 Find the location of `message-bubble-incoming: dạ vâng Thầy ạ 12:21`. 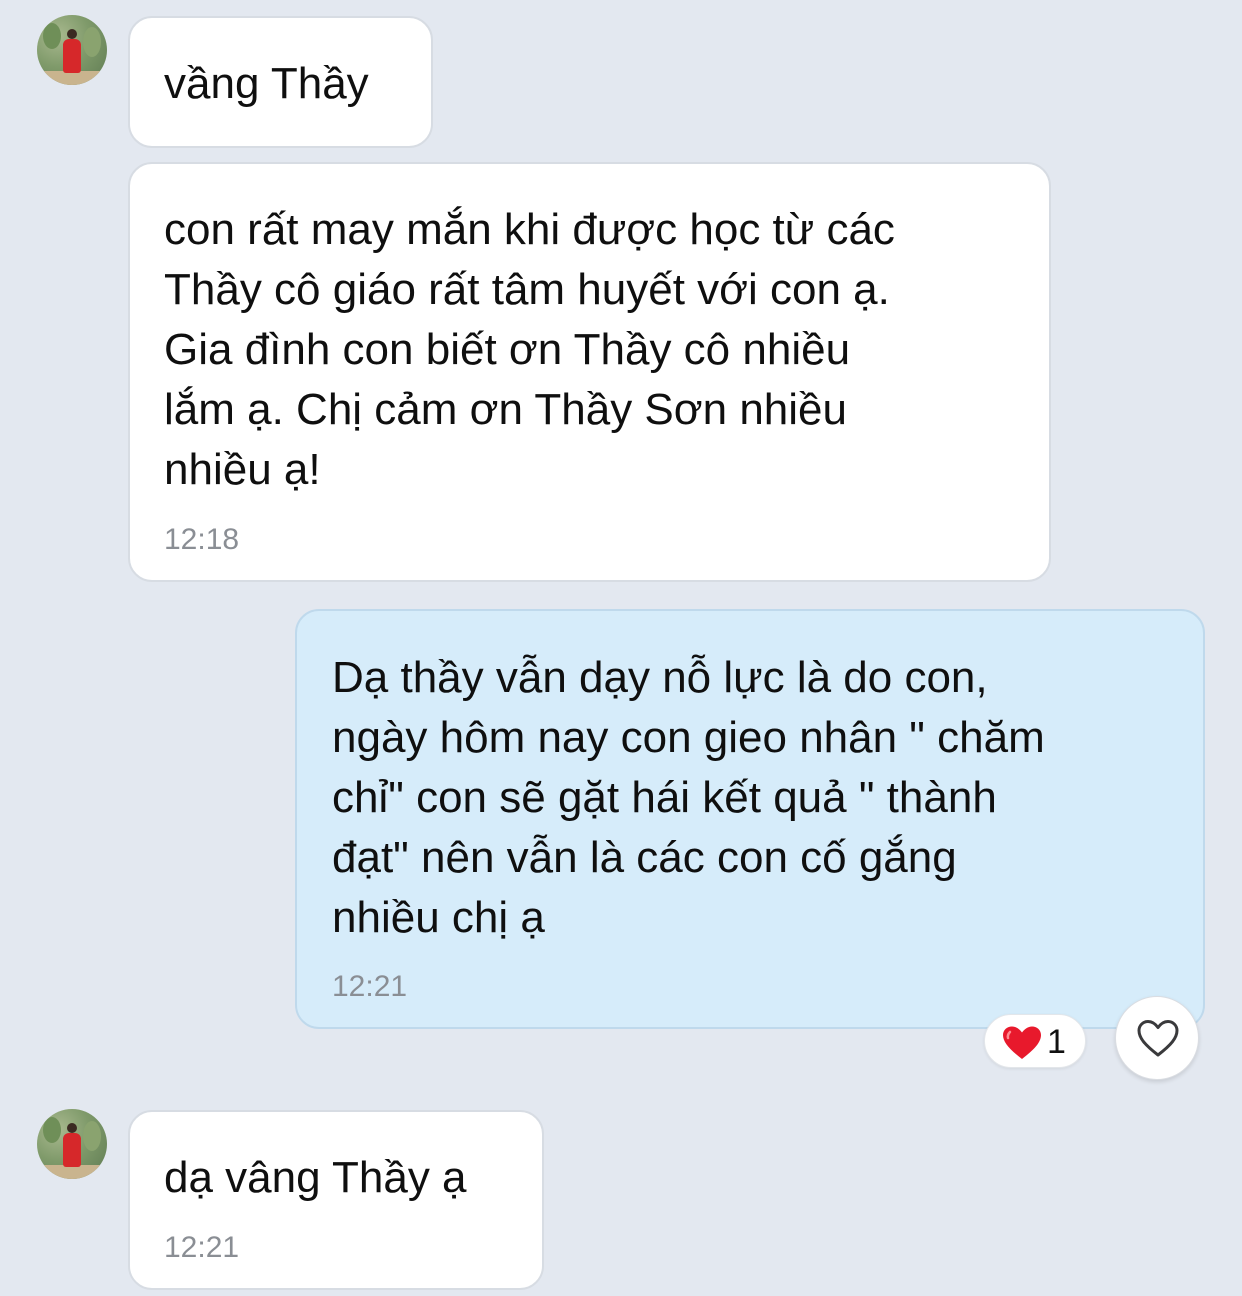

message-bubble-incoming: dạ vâng Thầy ạ 12:21 is located at coordinates (336, 1200).